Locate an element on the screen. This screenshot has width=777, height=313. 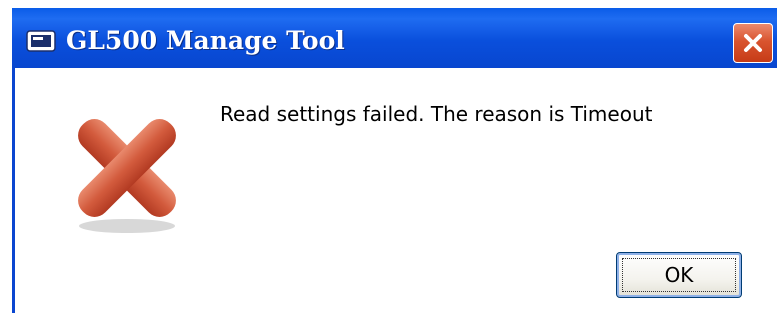
focus-rect is located at coordinates (679, 275).